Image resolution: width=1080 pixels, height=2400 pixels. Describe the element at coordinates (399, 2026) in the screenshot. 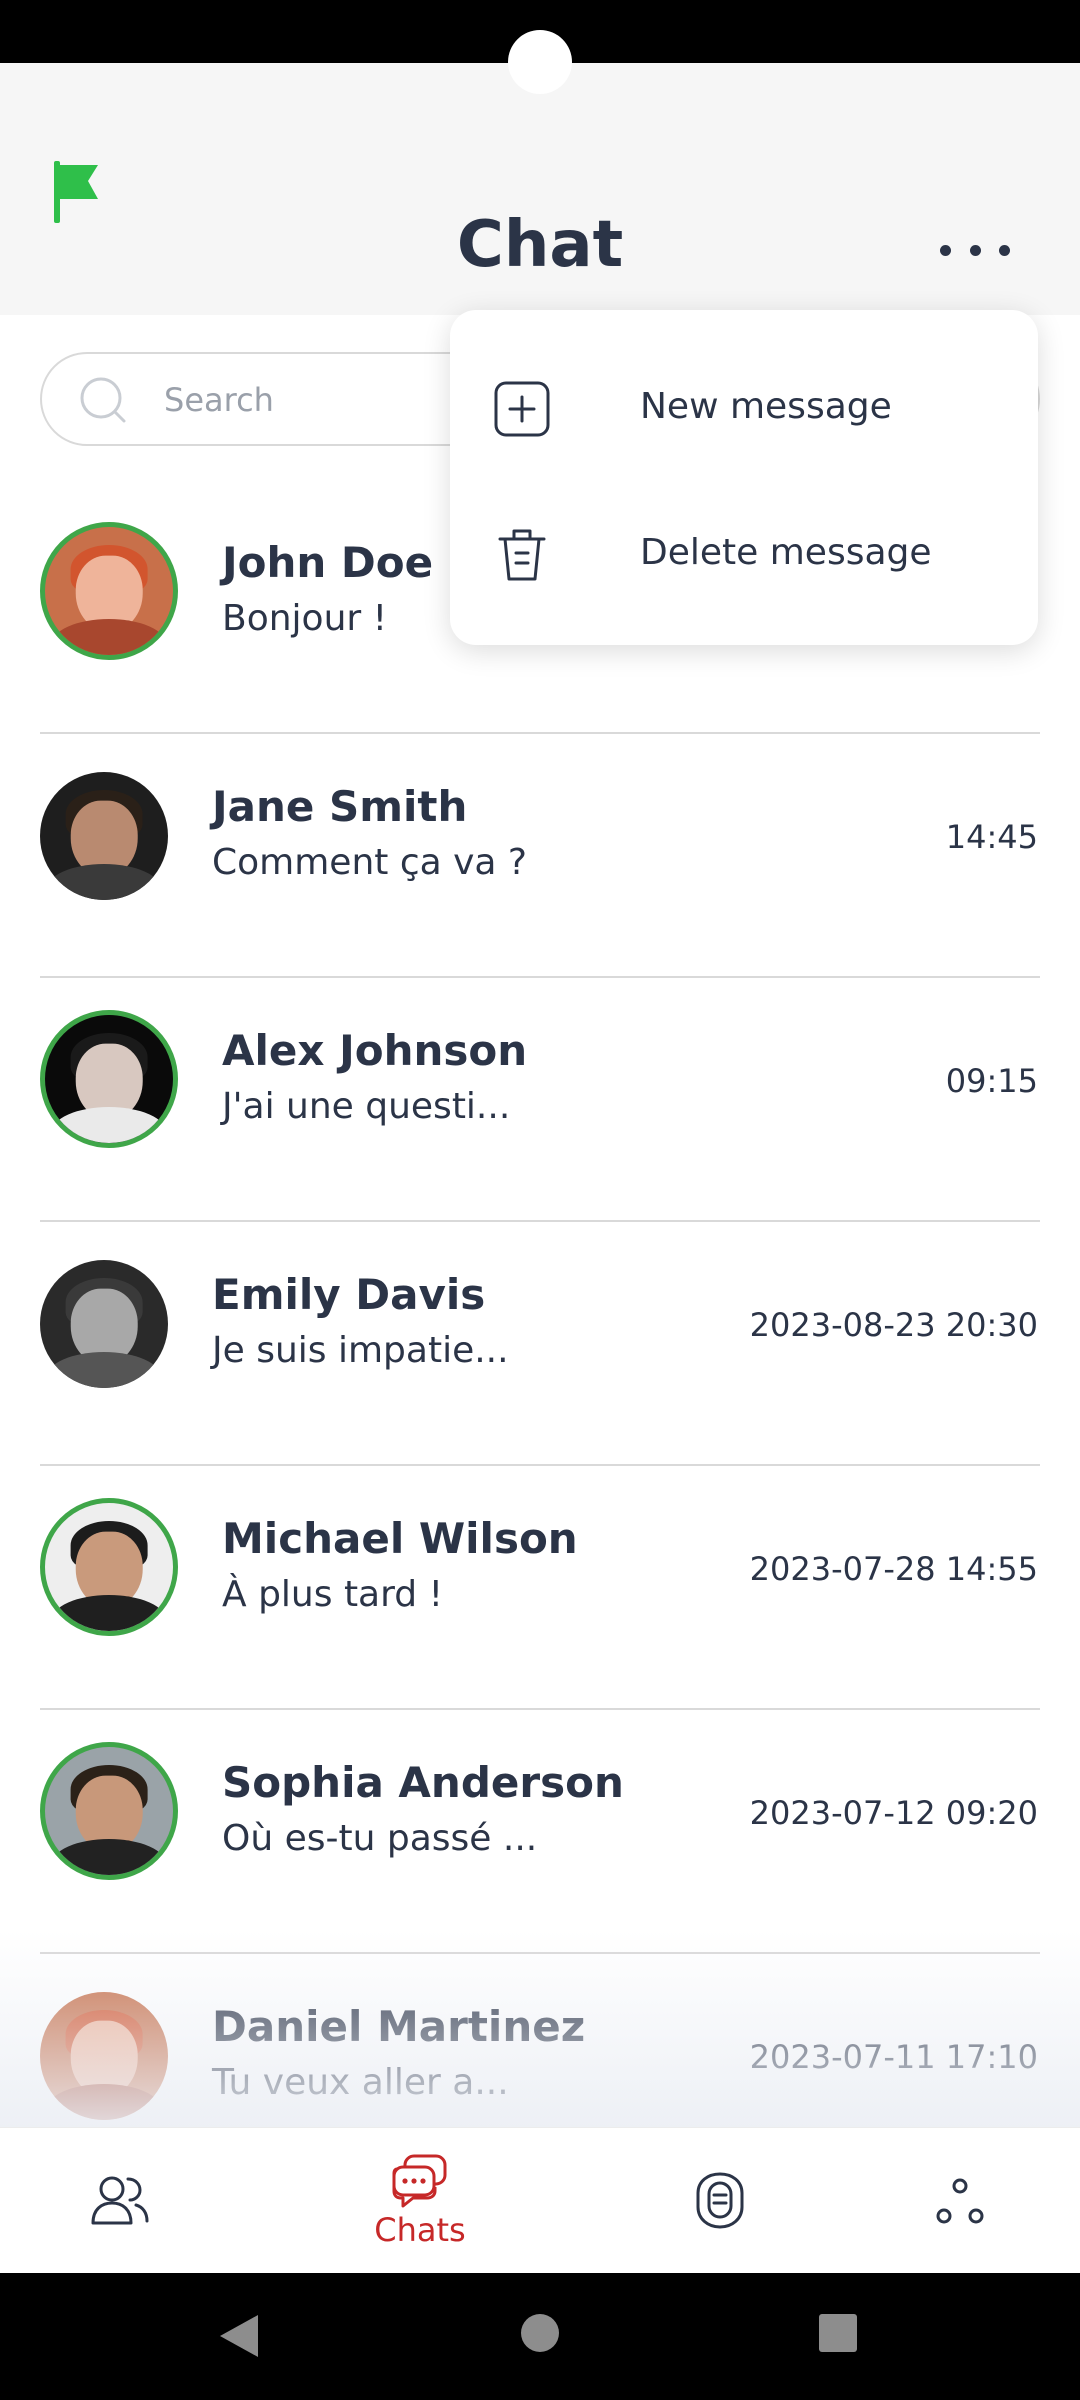

I see `contact-name: Daniel Martinez` at that location.